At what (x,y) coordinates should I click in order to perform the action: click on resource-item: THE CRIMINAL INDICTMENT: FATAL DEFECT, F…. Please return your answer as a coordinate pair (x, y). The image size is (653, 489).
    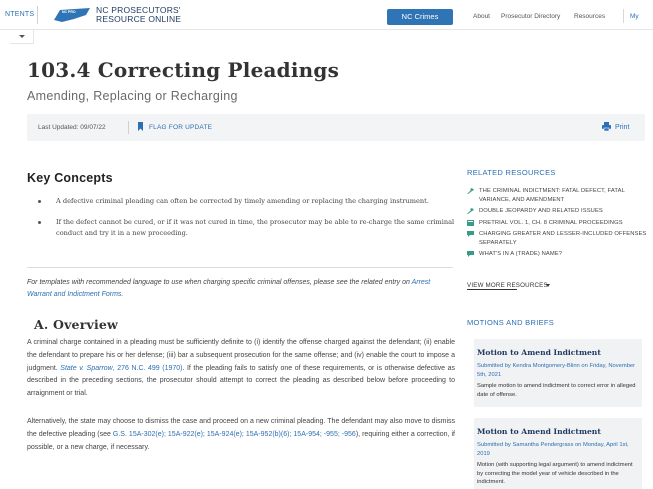
    Looking at the image, I should click on (557, 195).